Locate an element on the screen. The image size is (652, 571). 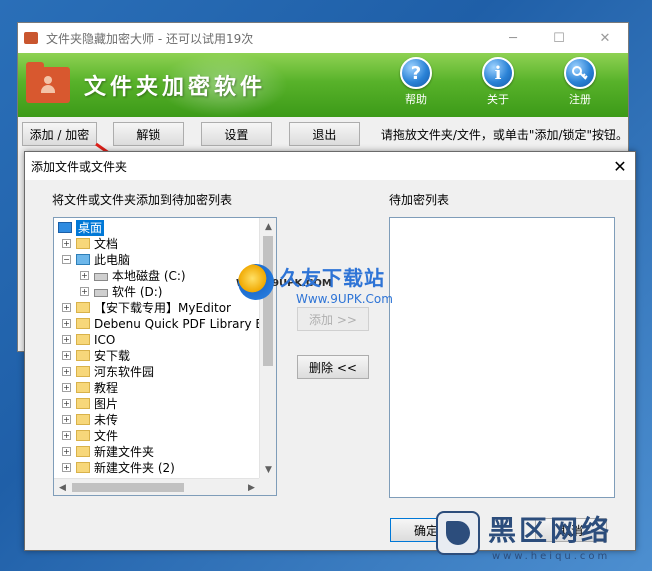
tree-item: + 本地磁盘 (C:) is located at coordinates (157, 276).